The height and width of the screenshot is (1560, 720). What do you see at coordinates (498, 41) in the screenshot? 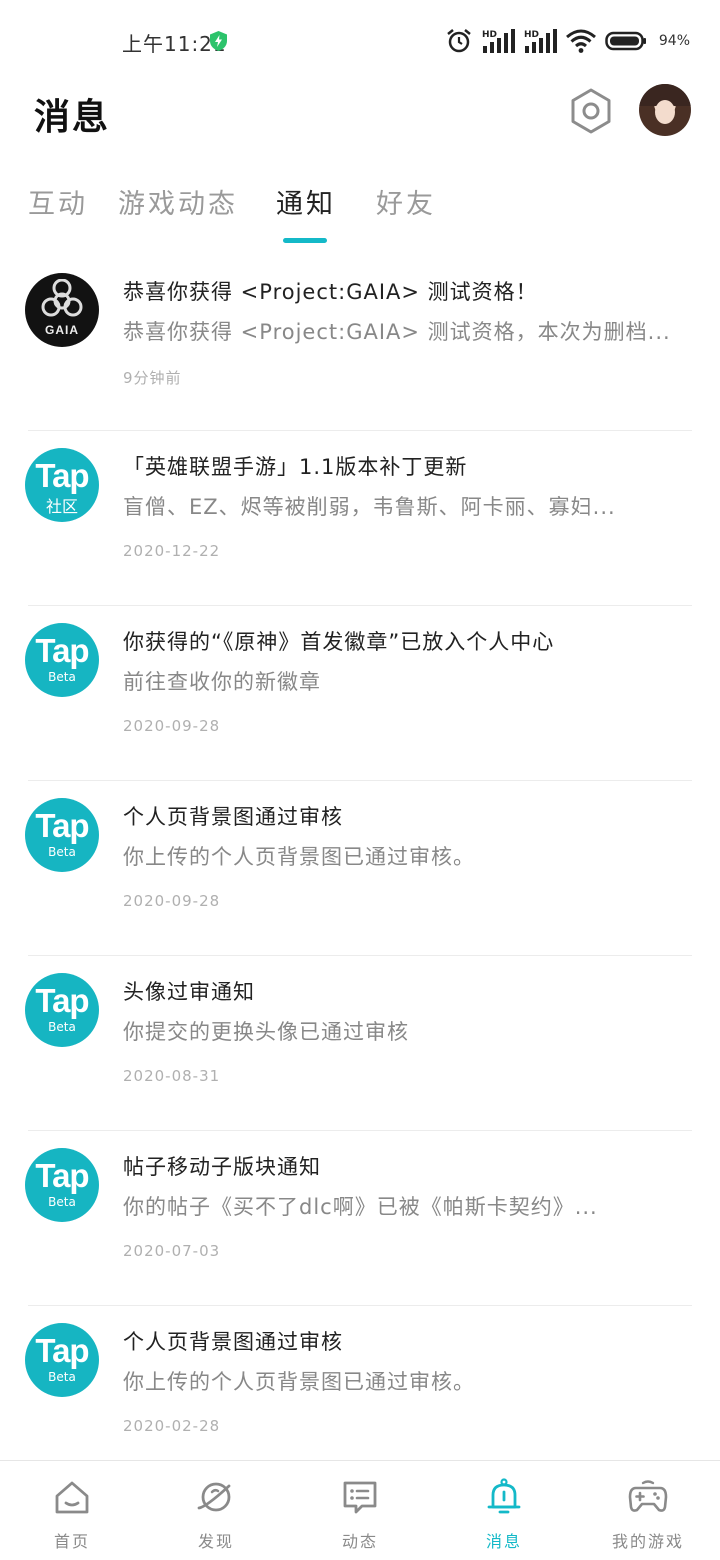
I see `signal-hd-icon-1: HD` at bounding box center [498, 41].